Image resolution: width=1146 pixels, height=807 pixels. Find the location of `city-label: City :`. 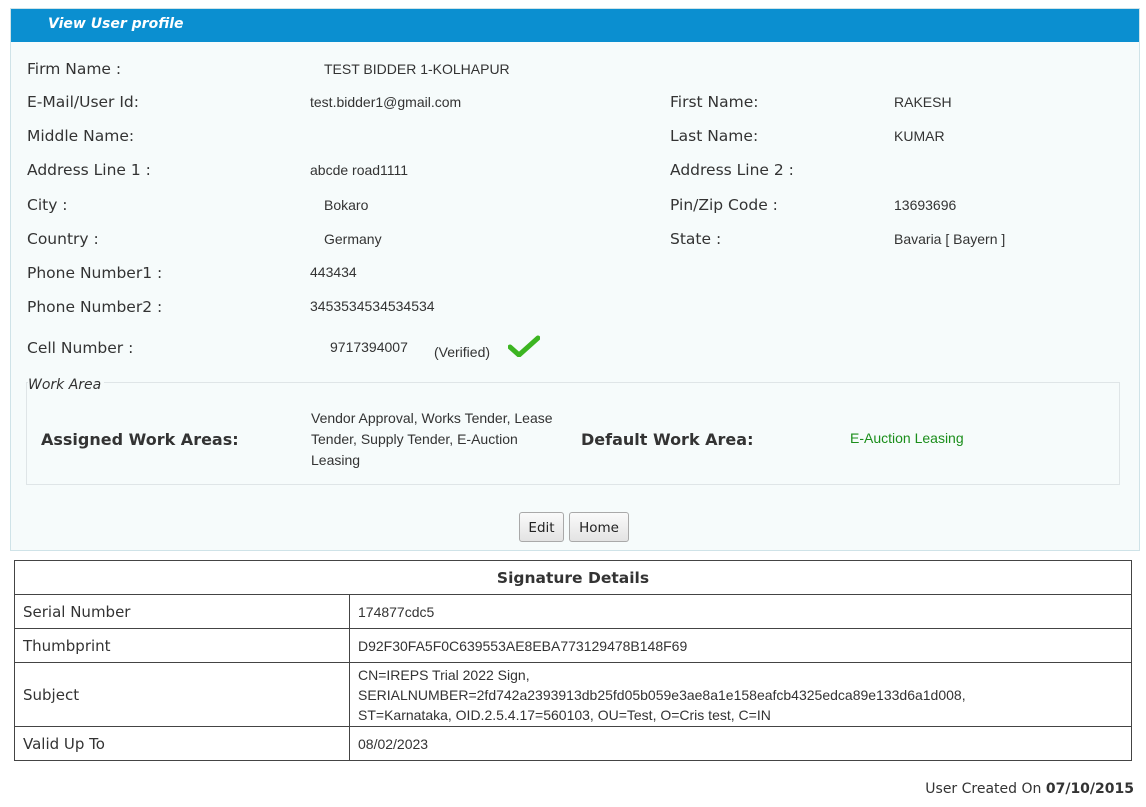

city-label: City : is located at coordinates (47, 205).